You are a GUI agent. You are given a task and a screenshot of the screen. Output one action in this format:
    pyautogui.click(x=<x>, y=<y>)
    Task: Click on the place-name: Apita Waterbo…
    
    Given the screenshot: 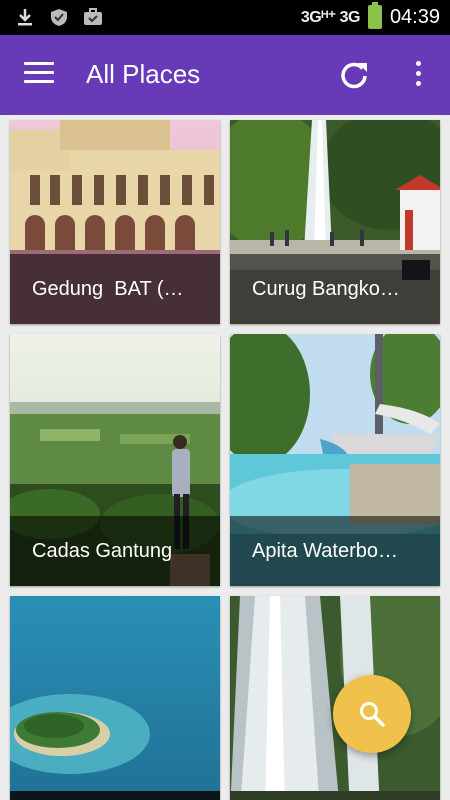 What is the action you would take?
    pyautogui.click(x=325, y=551)
    